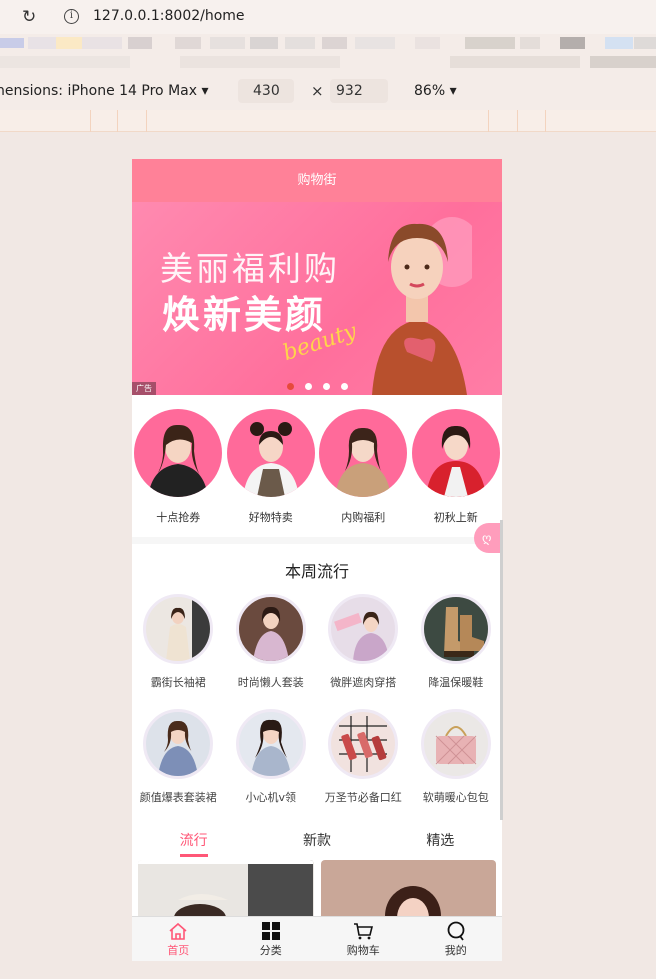 Image resolution: width=656 pixels, height=979 pixels. I want to click on tab-selected: 精选, so click(440, 840).